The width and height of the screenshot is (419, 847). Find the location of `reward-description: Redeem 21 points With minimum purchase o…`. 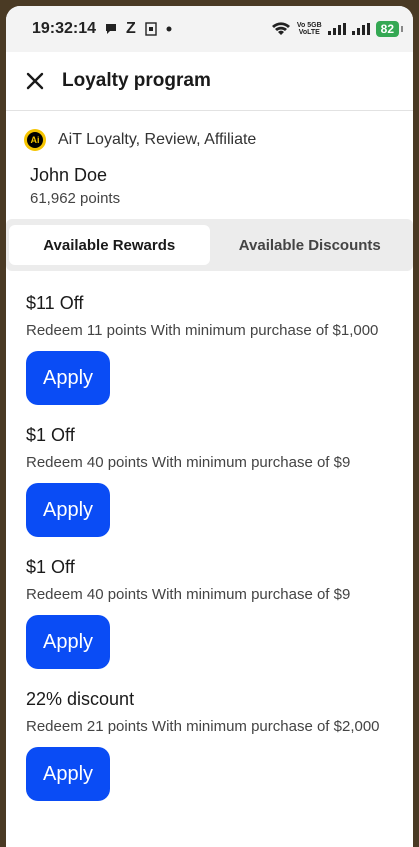

reward-description: Redeem 21 points With minimum purchase o… is located at coordinates (203, 726).